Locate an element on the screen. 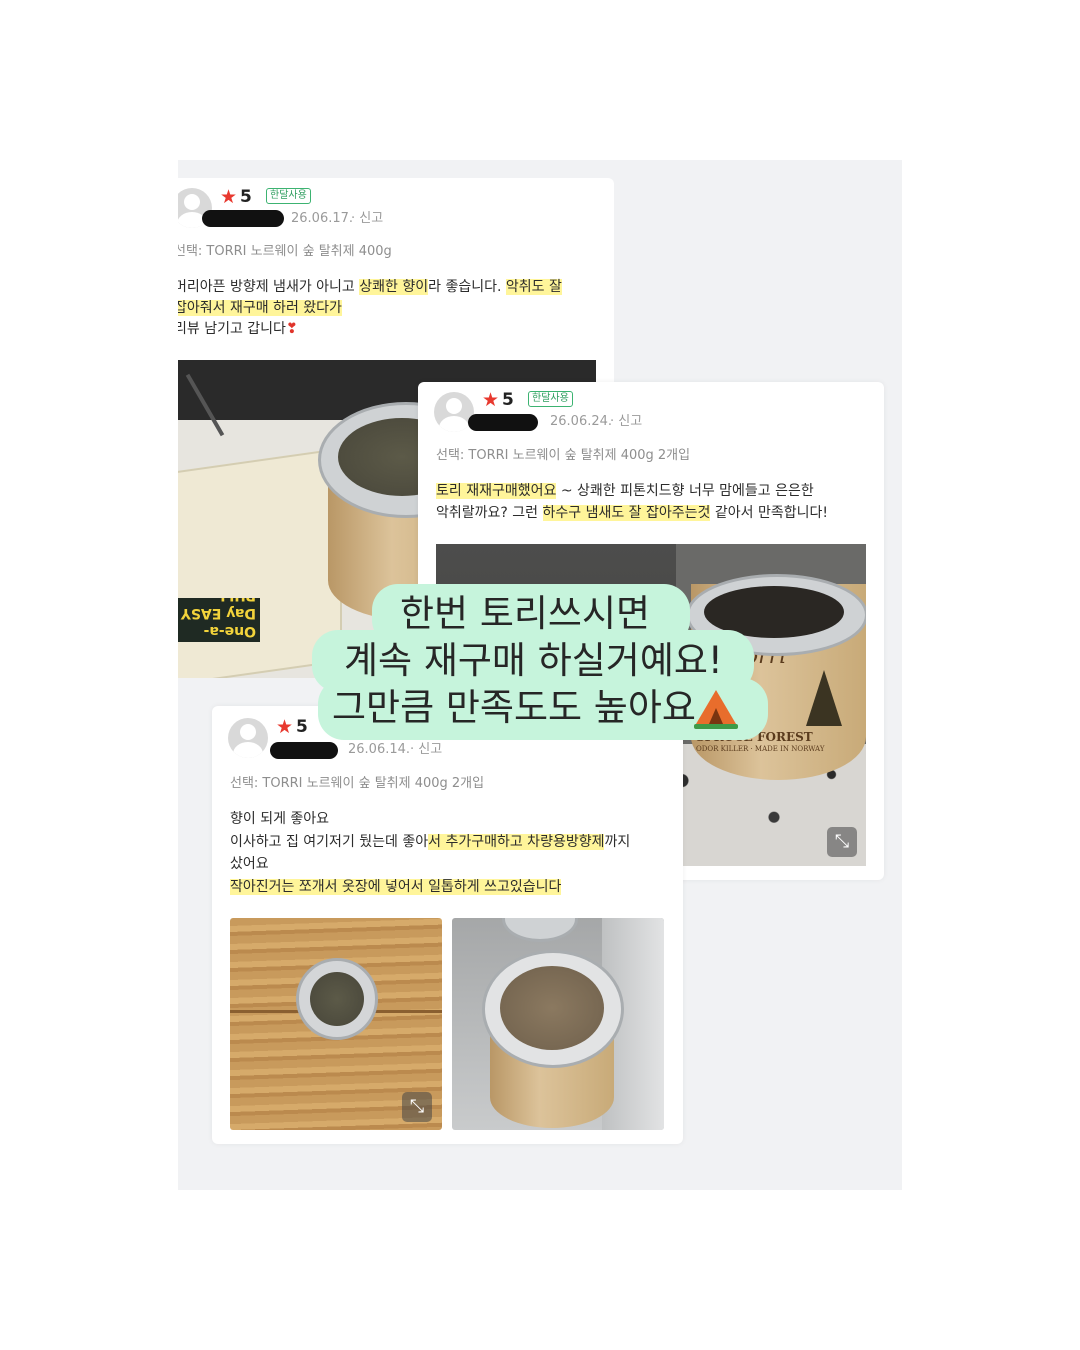 This screenshot has width=1080, height=1350. review-text-line: 샀어요 is located at coordinates (249, 864).